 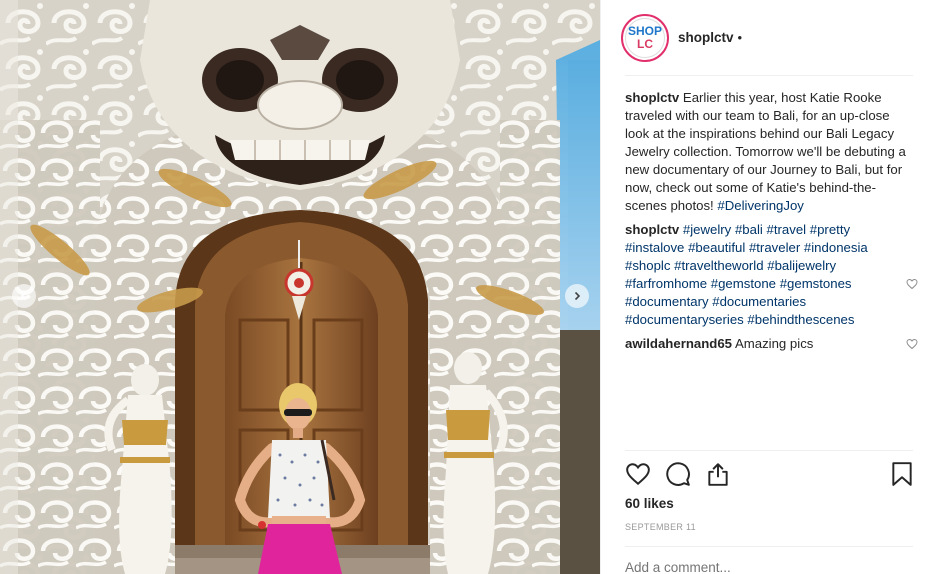 I want to click on comment-username: shoplctv, so click(x=652, y=229).